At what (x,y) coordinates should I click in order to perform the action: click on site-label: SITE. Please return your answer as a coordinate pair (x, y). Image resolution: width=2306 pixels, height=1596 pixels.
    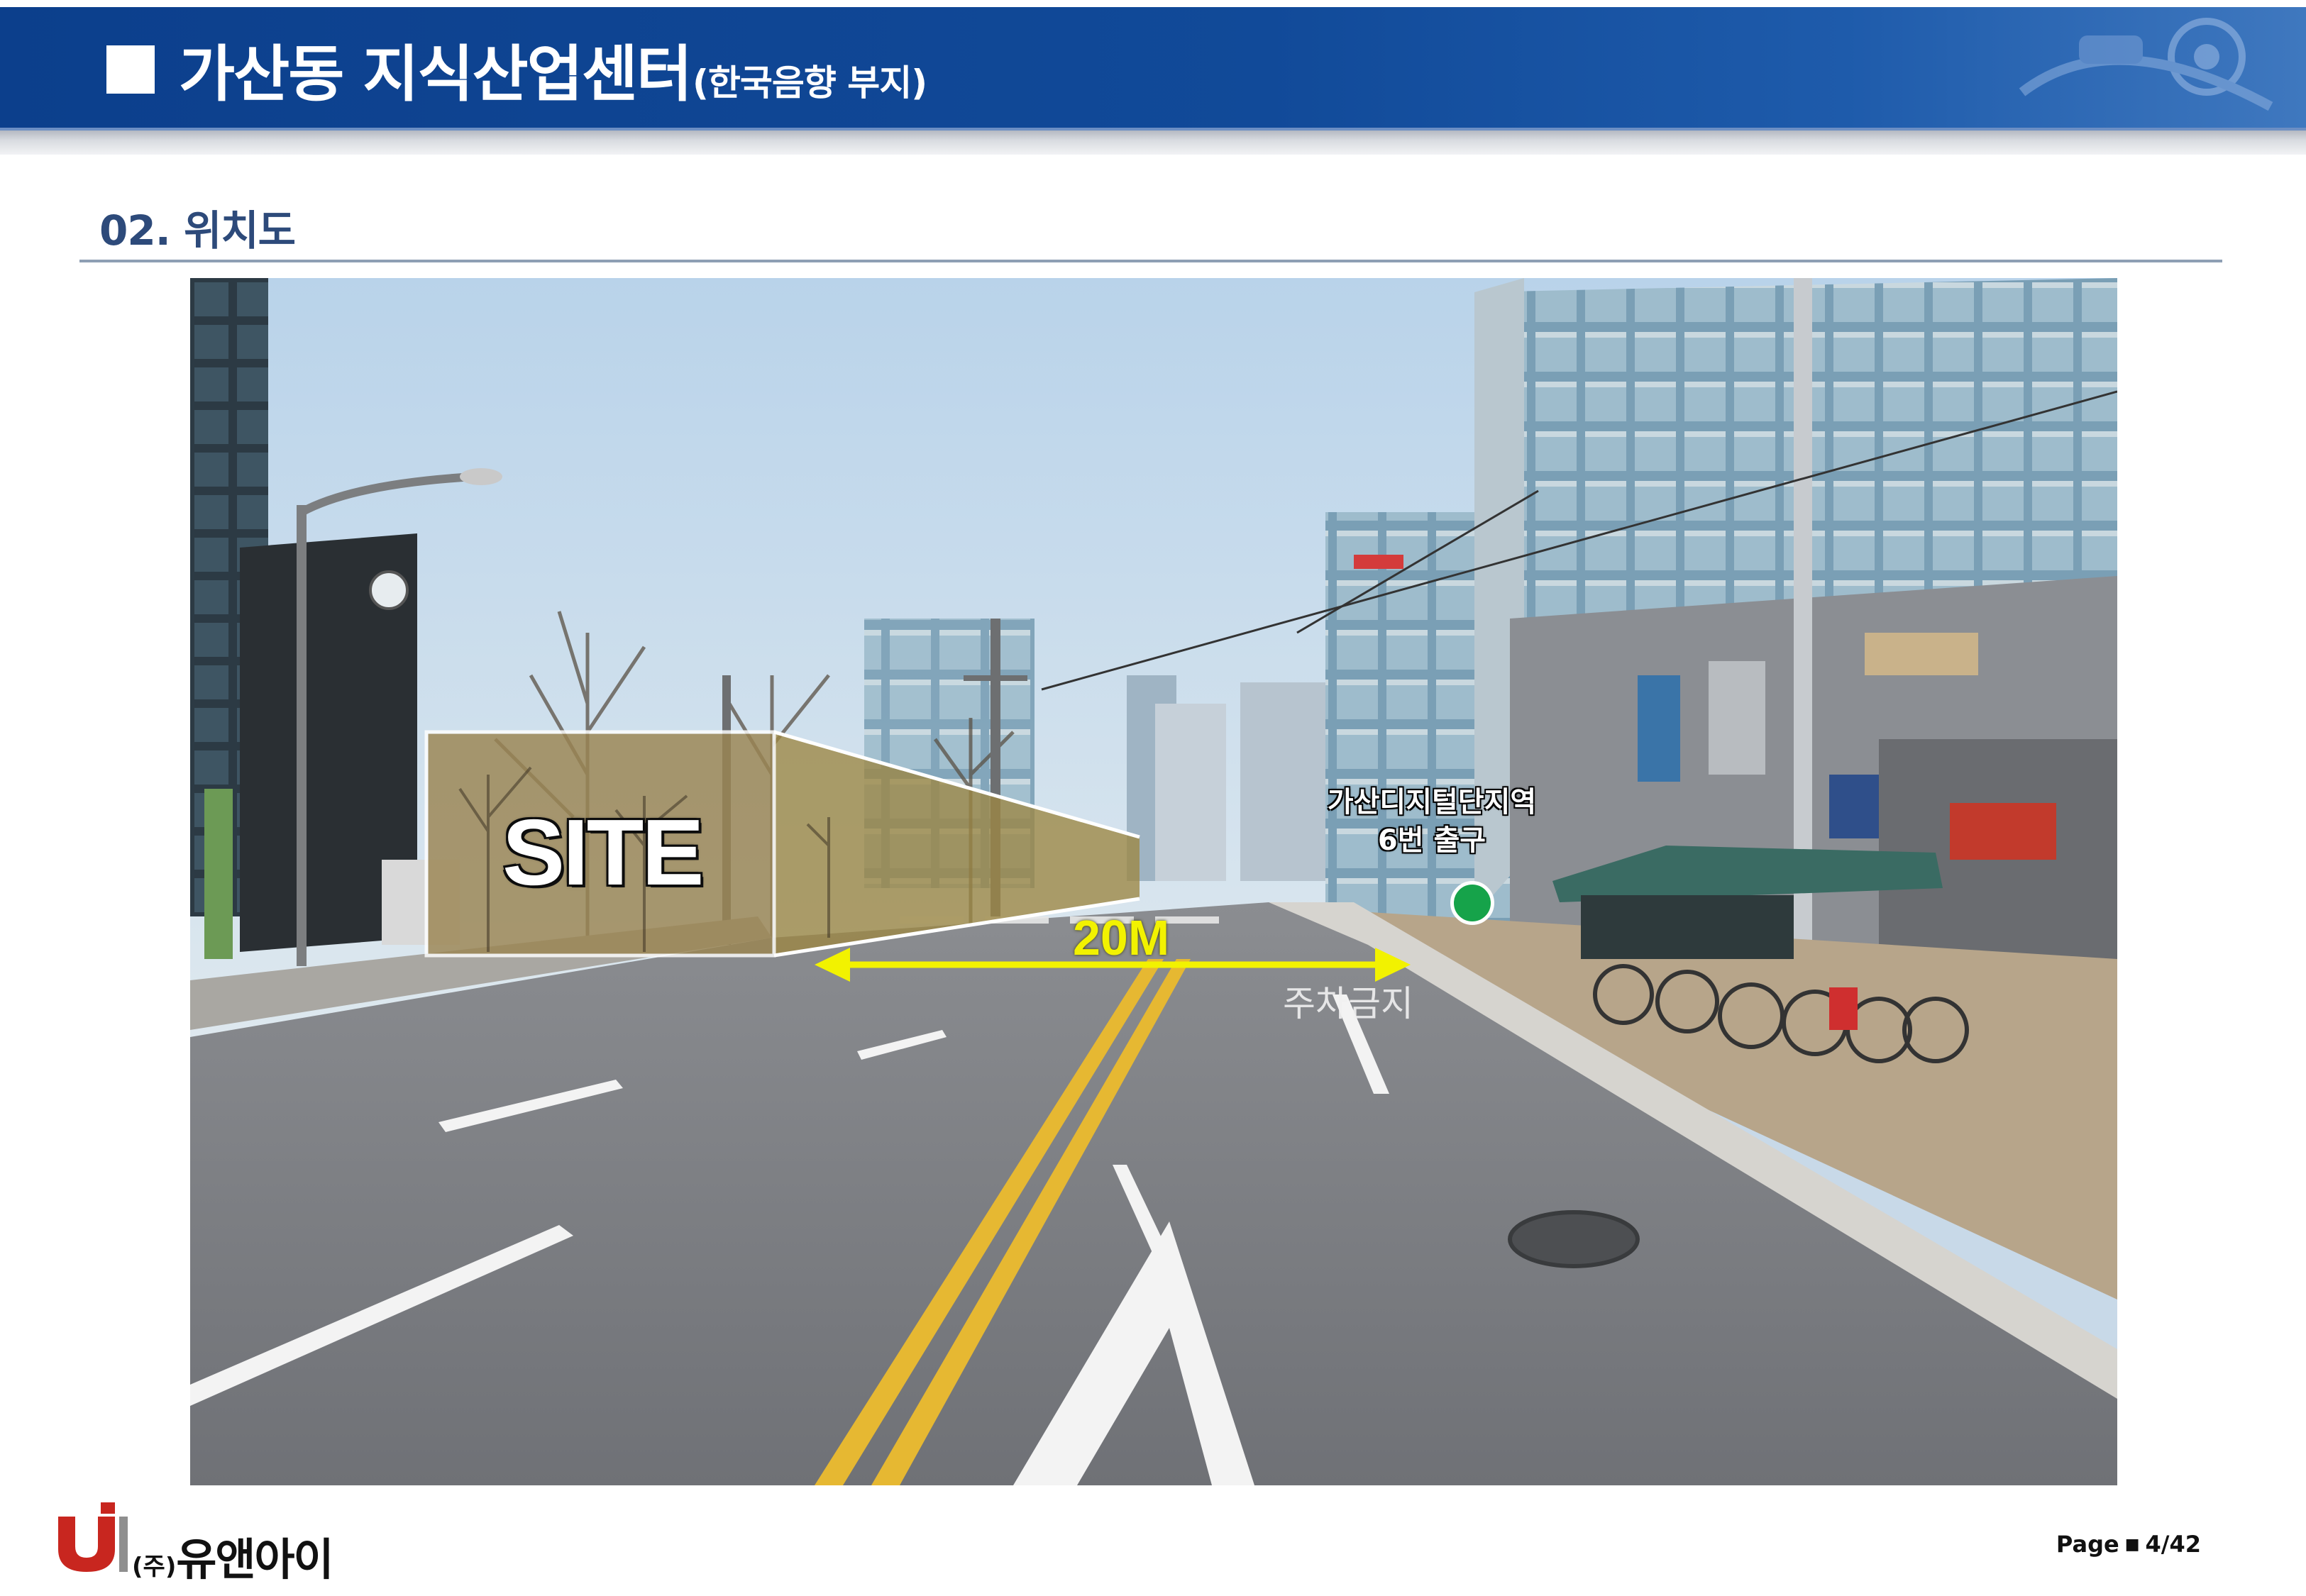
    Looking at the image, I should click on (603, 852).